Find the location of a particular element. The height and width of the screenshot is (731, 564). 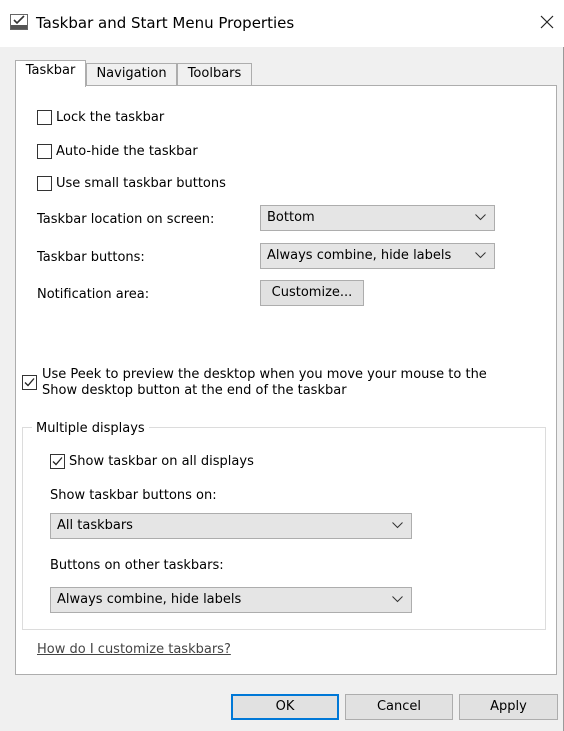

small-buttons-label: Use small taskbar buttons is located at coordinates (141, 183).